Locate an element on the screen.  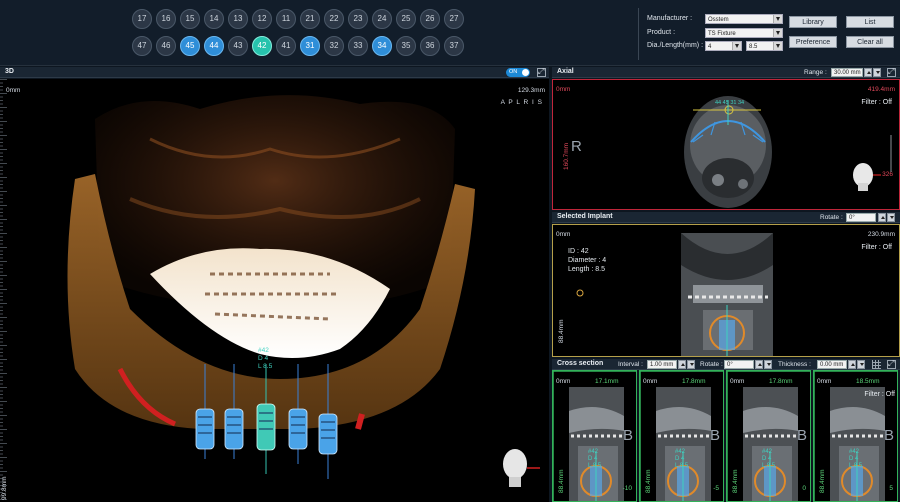
tooth-button-47: 47 is located at coordinates (142, 46).